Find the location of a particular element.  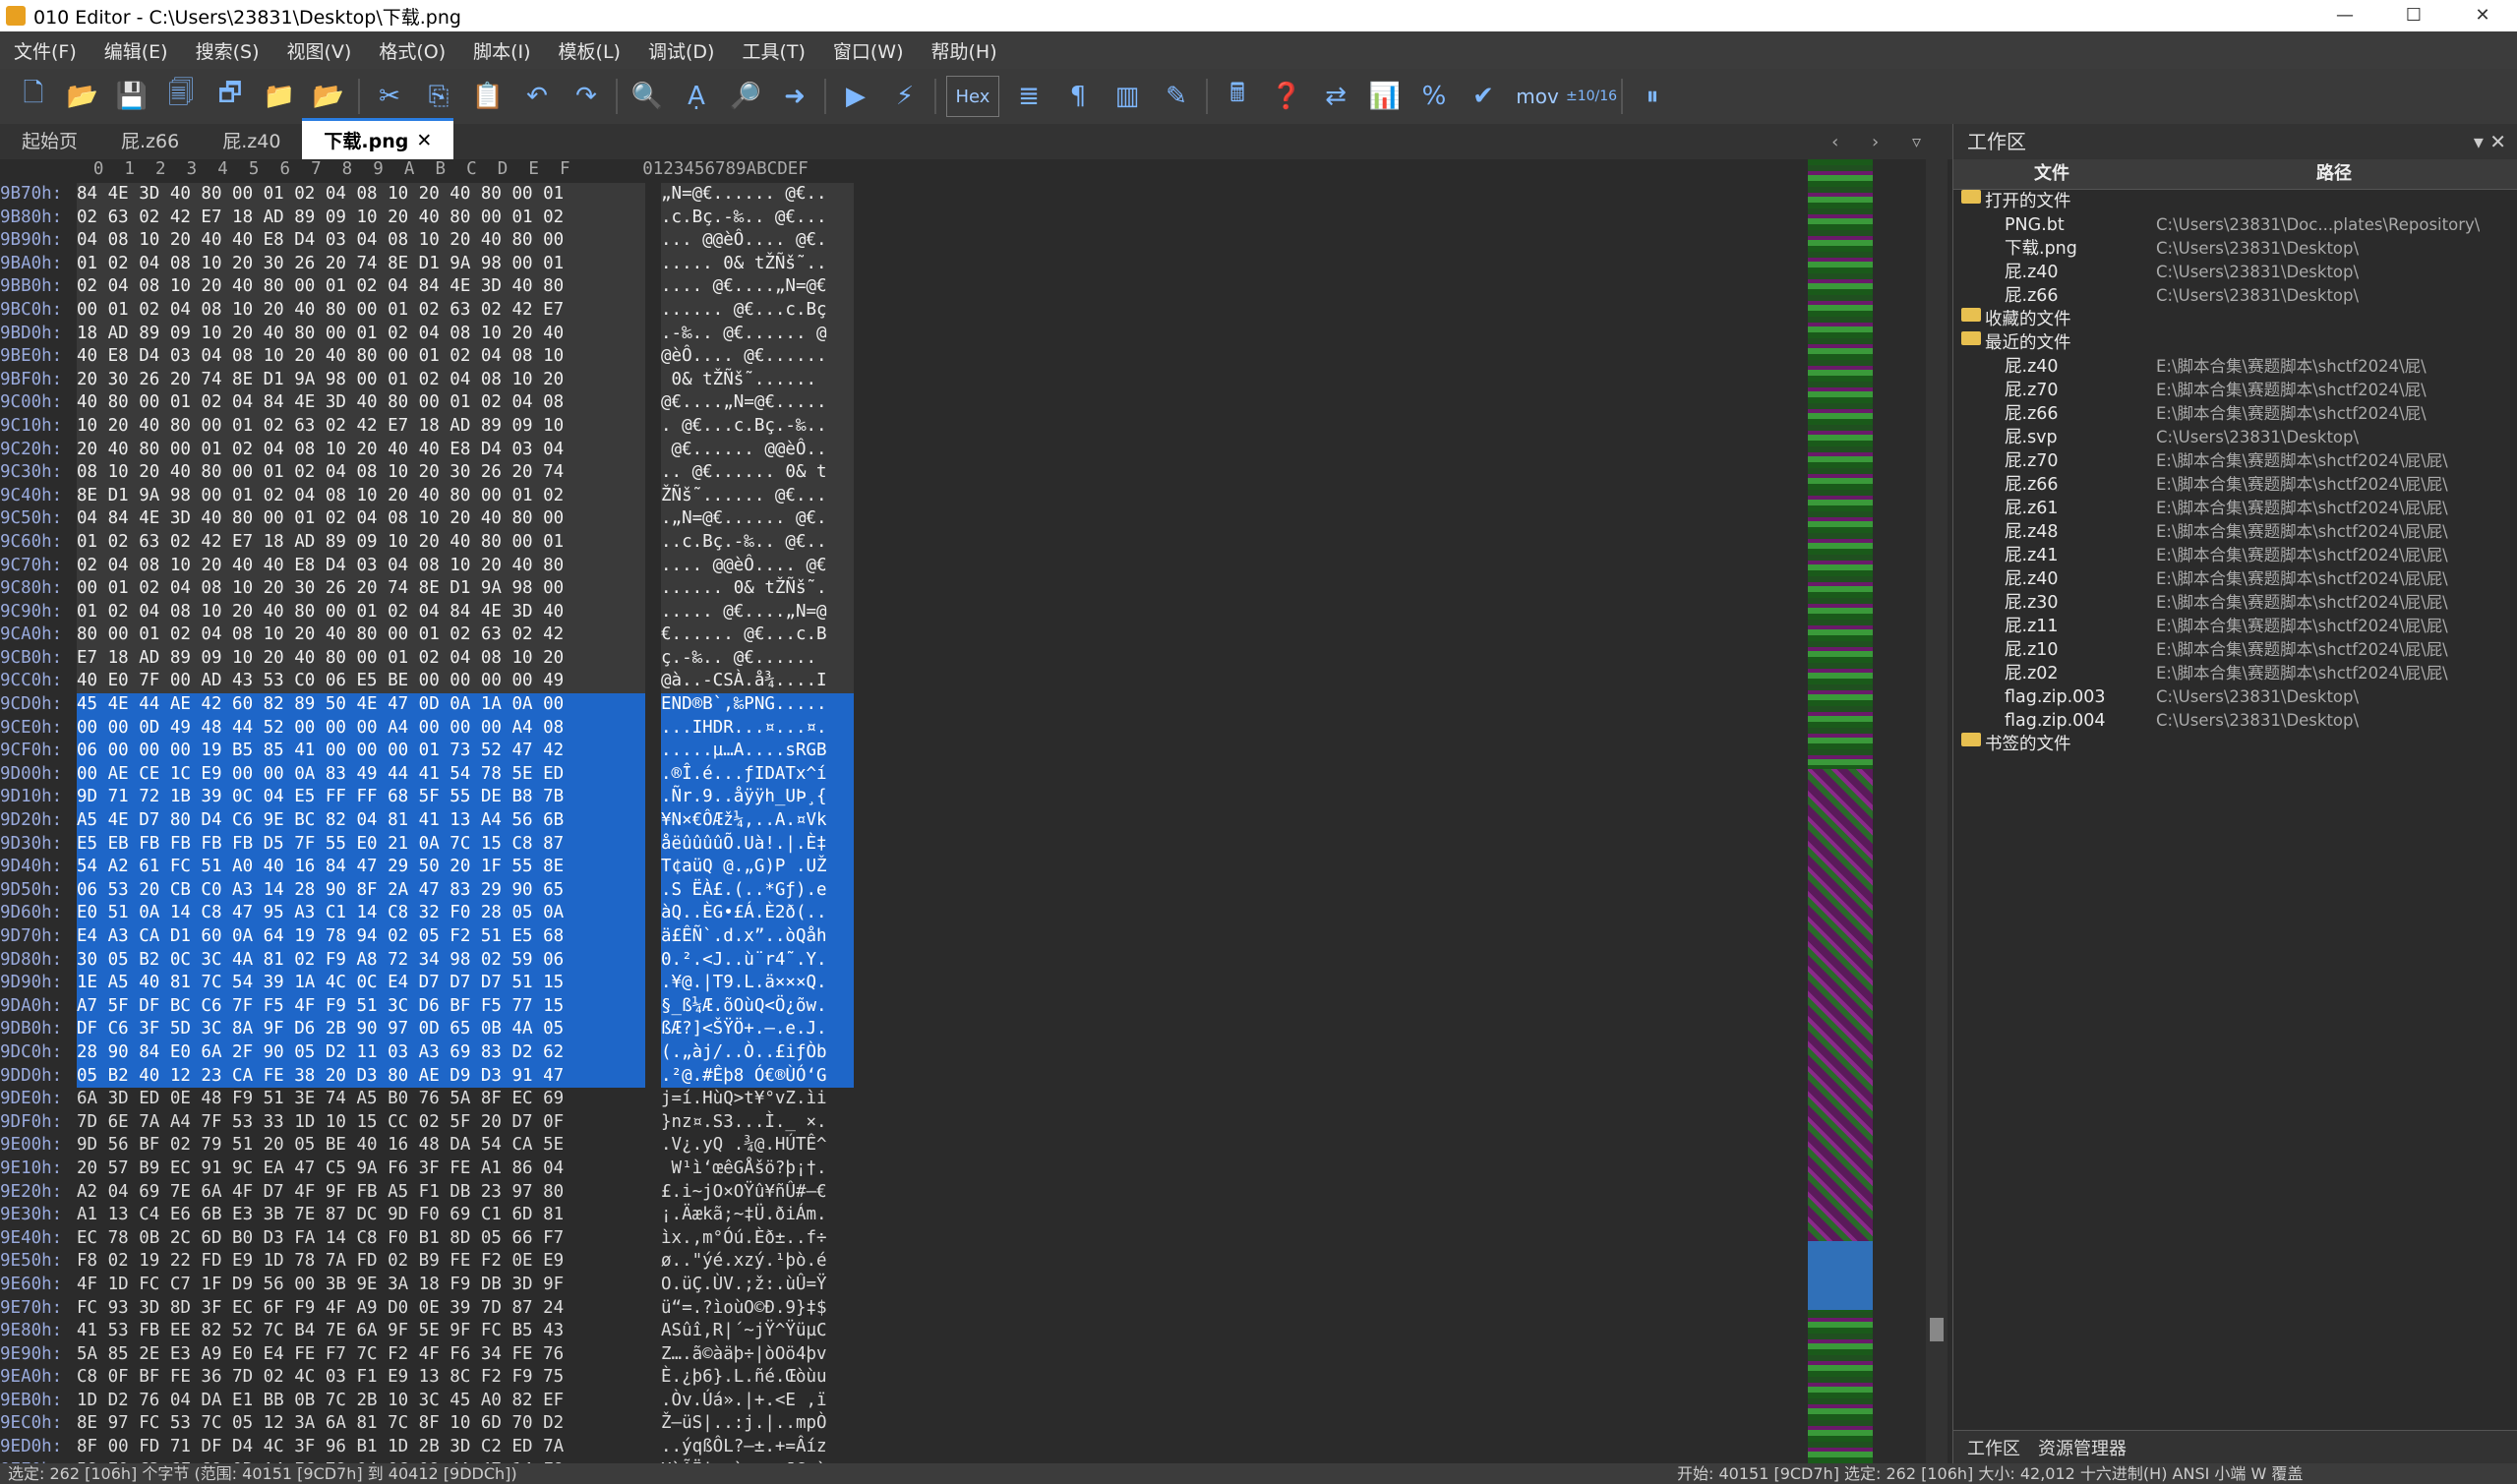

run-script-icon: ▶ is located at coordinates (855, 97).